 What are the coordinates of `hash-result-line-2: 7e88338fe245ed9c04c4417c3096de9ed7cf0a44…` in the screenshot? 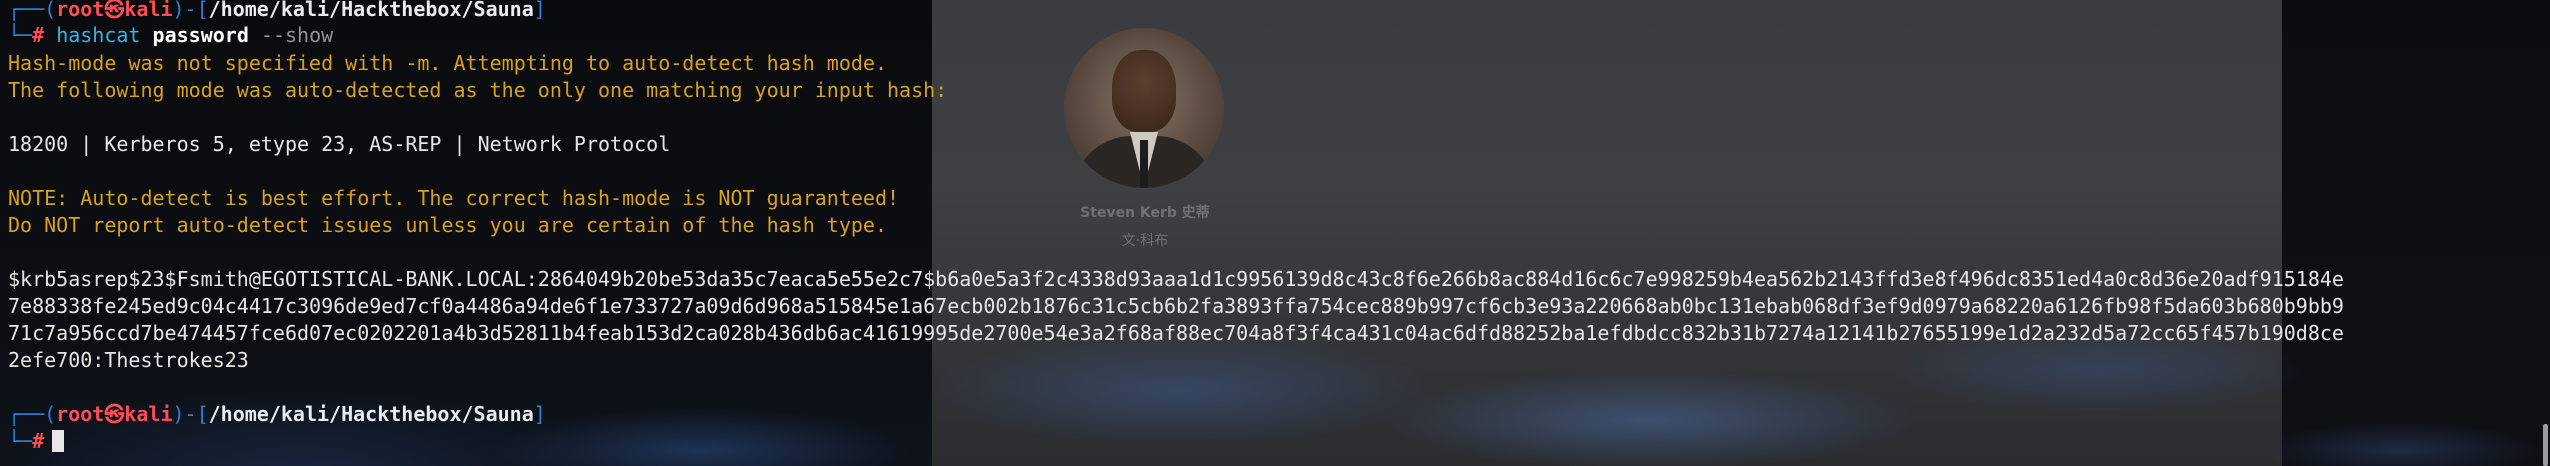 It's located at (1176, 306).